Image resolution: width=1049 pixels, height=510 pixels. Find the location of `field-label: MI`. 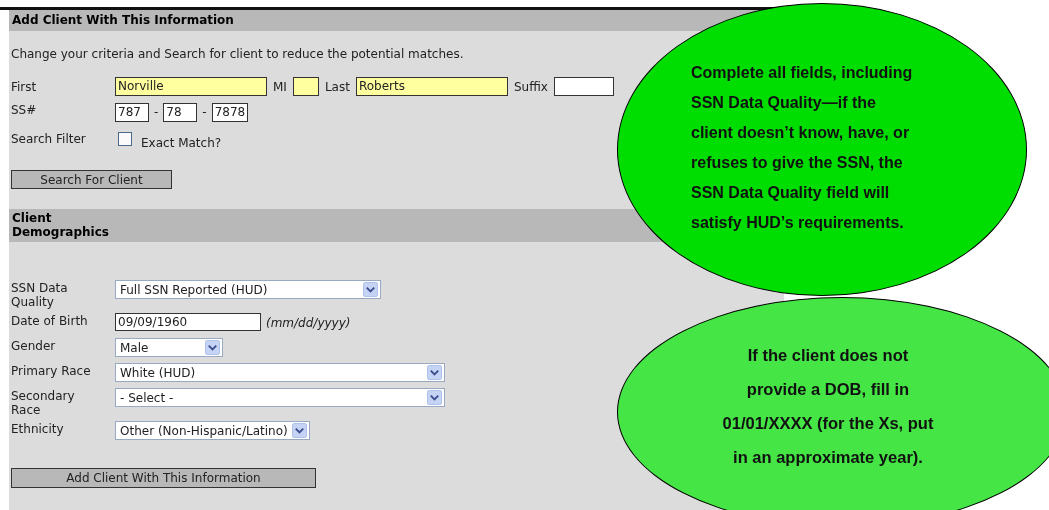

field-label: MI is located at coordinates (280, 86).